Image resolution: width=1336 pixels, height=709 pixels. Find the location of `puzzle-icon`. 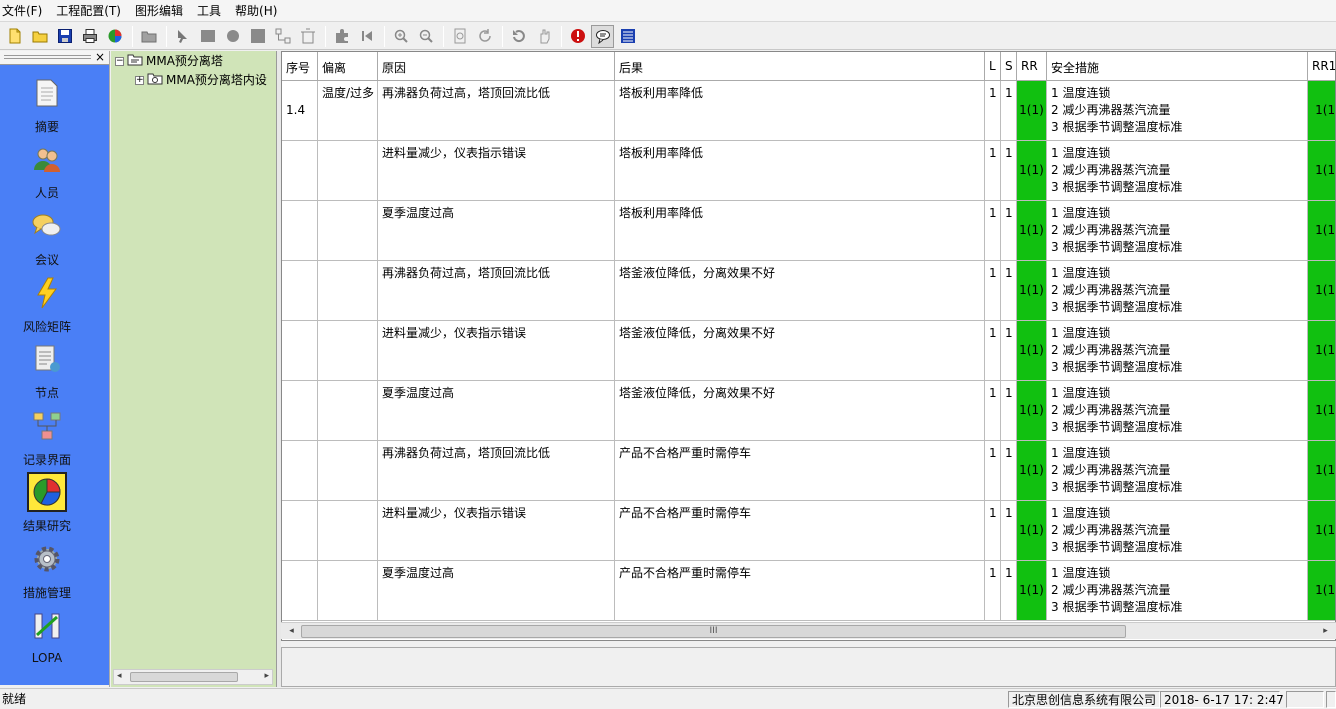

puzzle-icon is located at coordinates (341, 36).